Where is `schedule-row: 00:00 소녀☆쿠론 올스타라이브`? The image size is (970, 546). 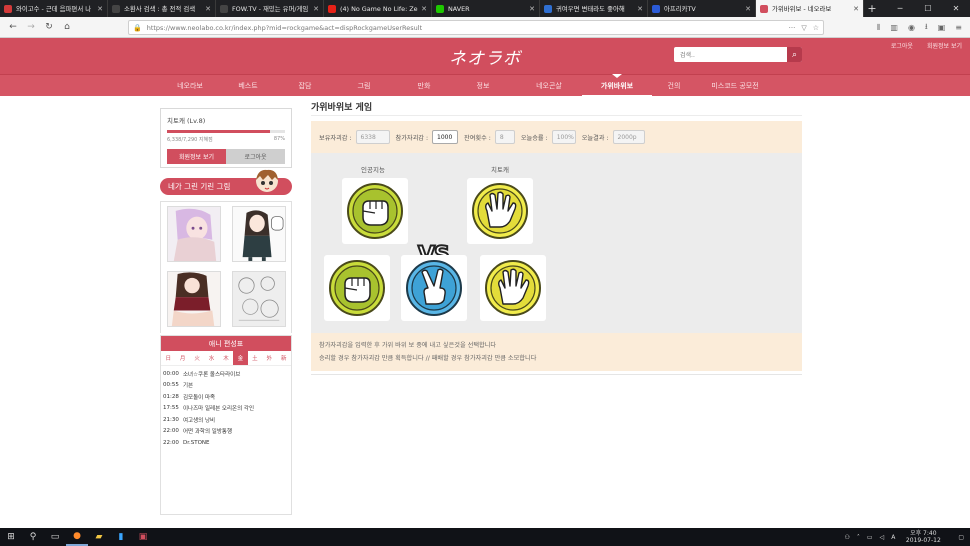 schedule-row: 00:00 소녀☆쿠론 올스타라이브 is located at coordinates (226, 374).